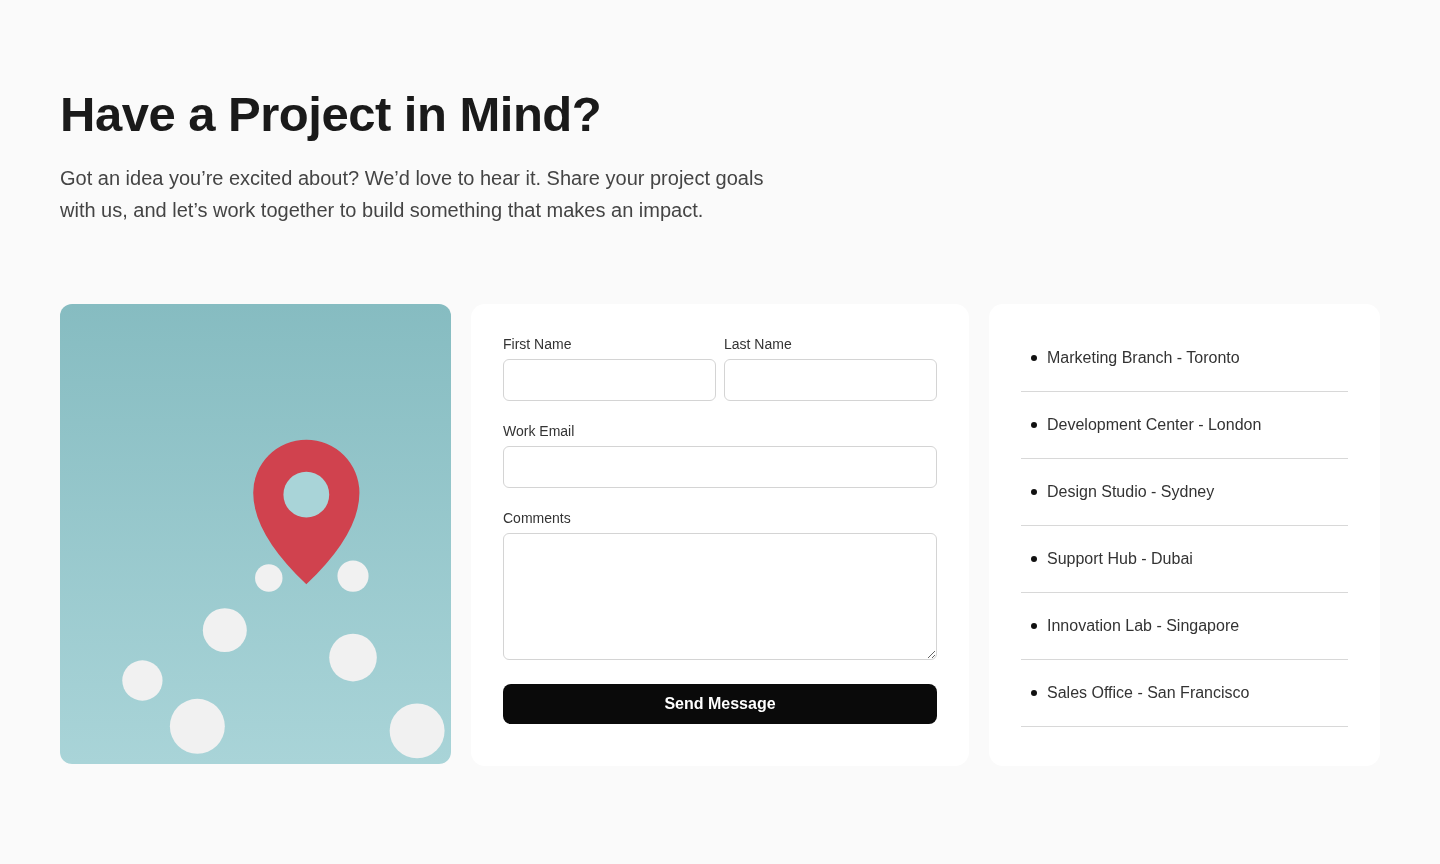  Describe the element at coordinates (1131, 492) in the screenshot. I see `location-name: Design Studio - Sydney` at that location.